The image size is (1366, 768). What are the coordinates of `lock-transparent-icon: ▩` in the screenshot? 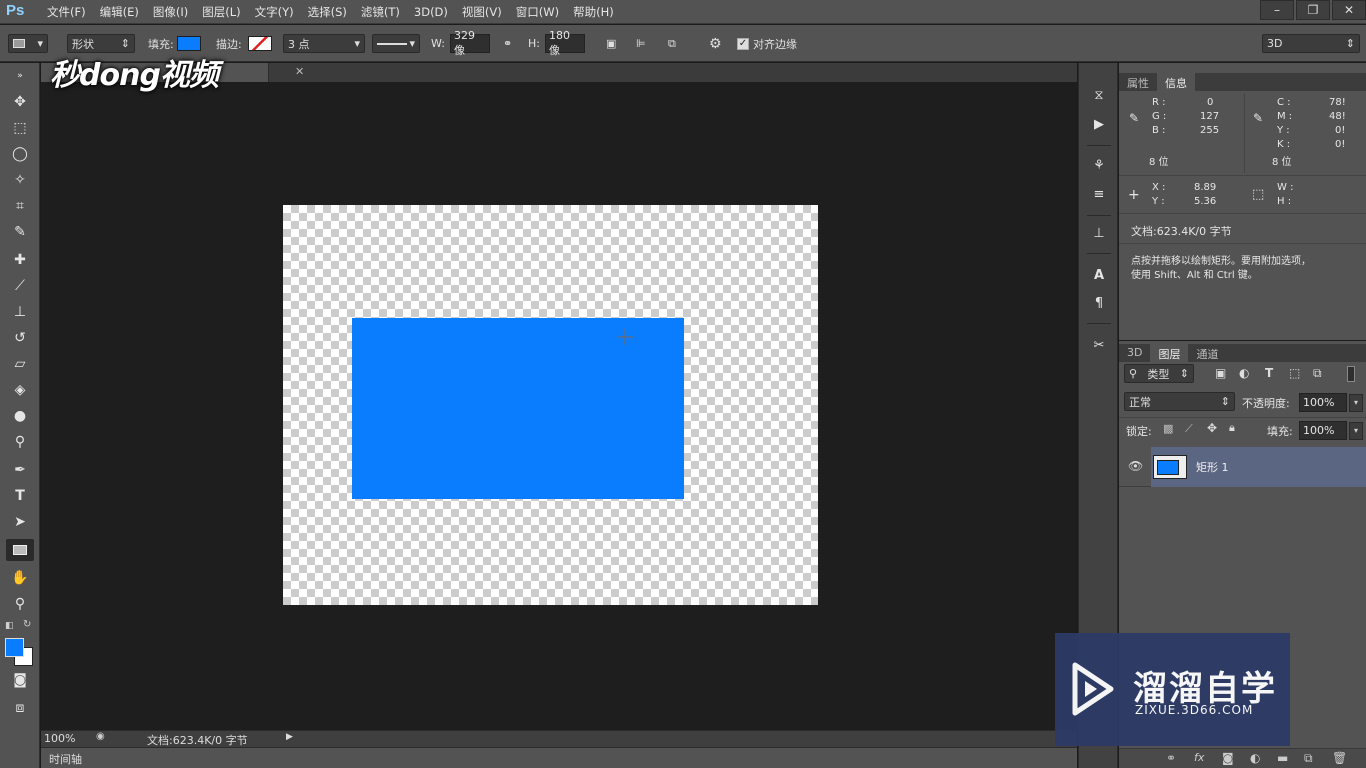 It's located at (1168, 428).